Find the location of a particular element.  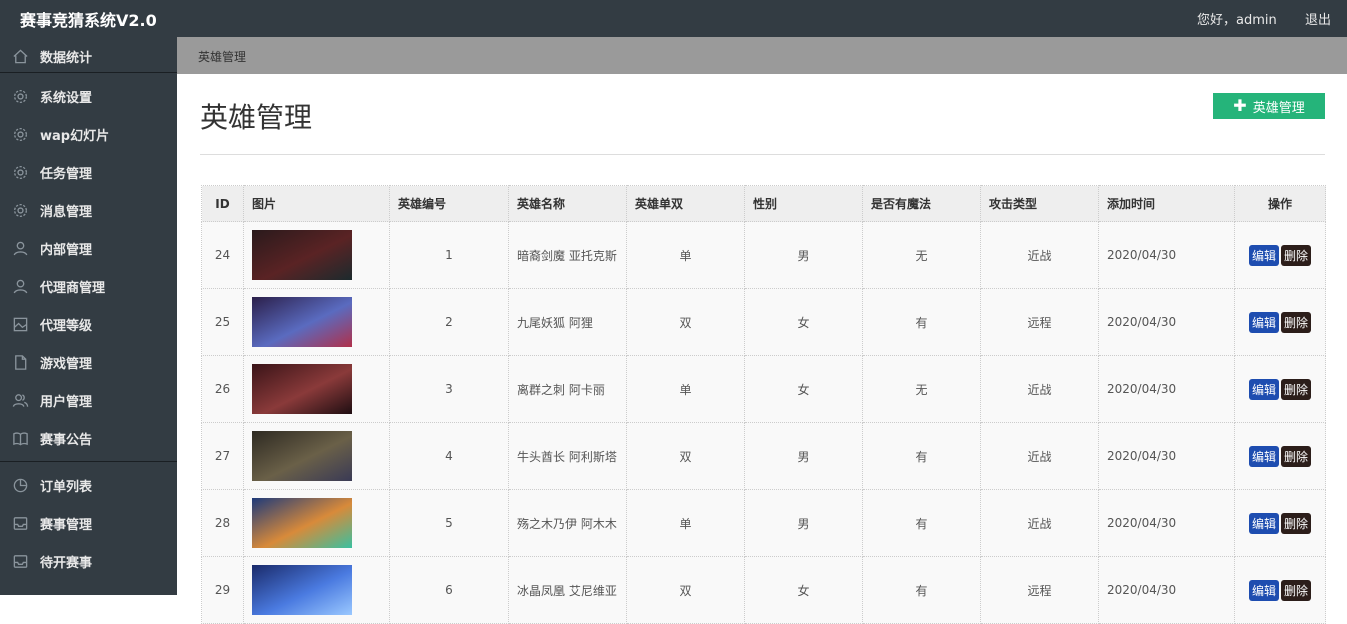

cell-id: 27 is located at coordinates (222, 456).